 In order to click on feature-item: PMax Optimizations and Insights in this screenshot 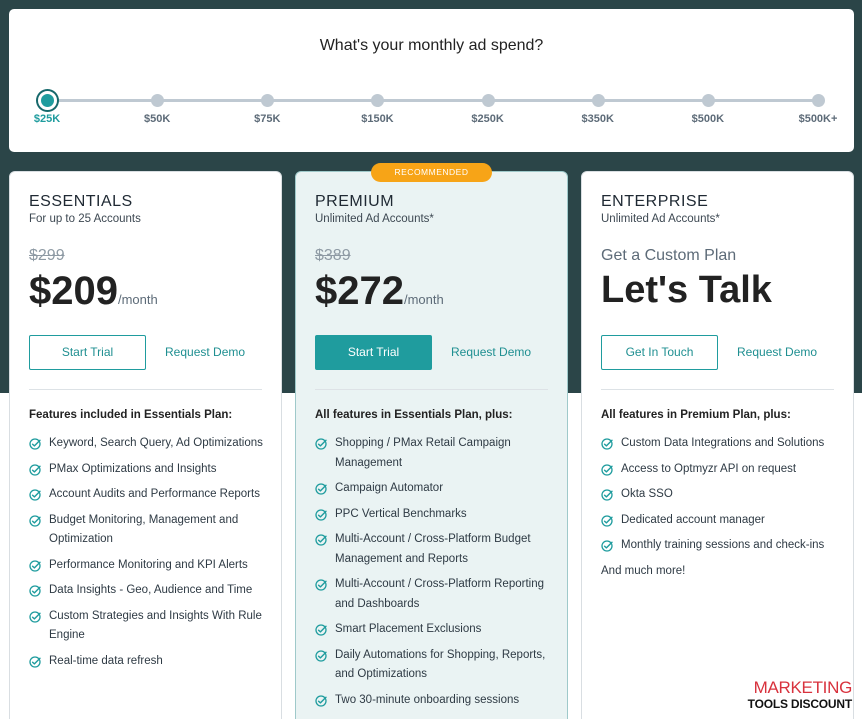, I will do `click(149, 470)`.